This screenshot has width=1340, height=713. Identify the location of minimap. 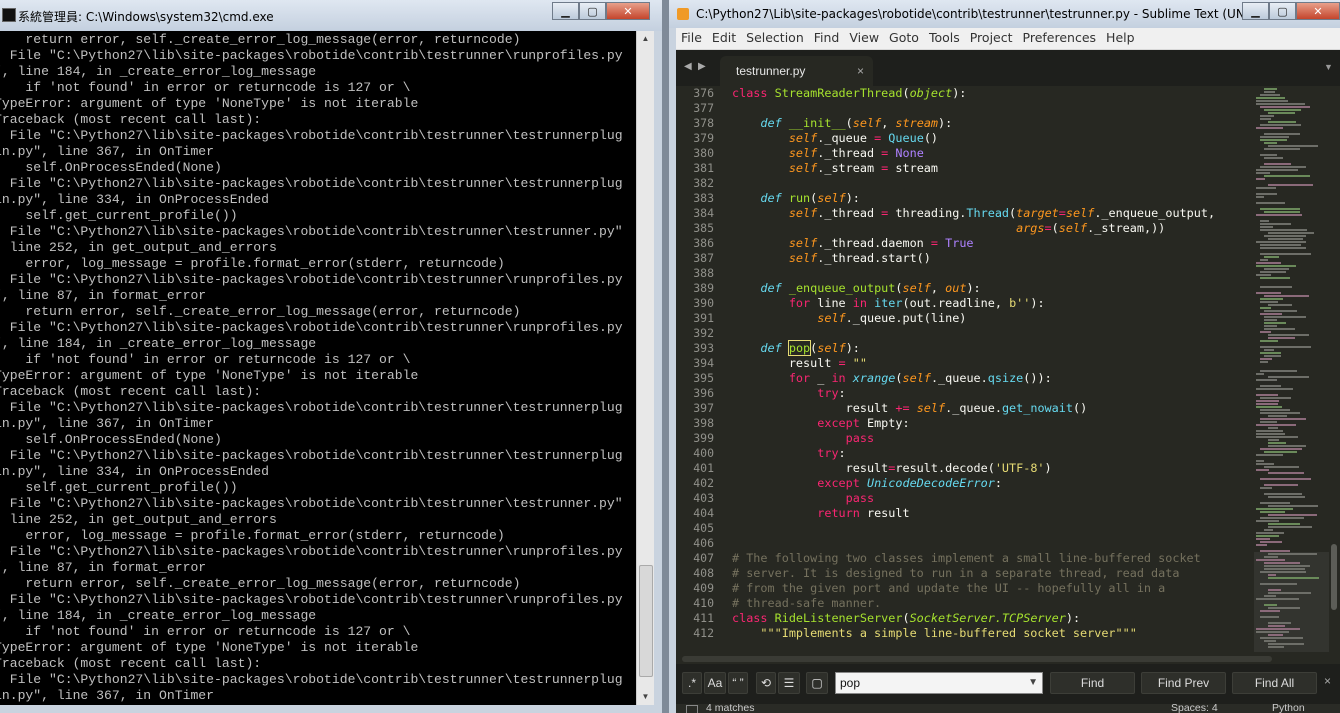
(1291, 371).